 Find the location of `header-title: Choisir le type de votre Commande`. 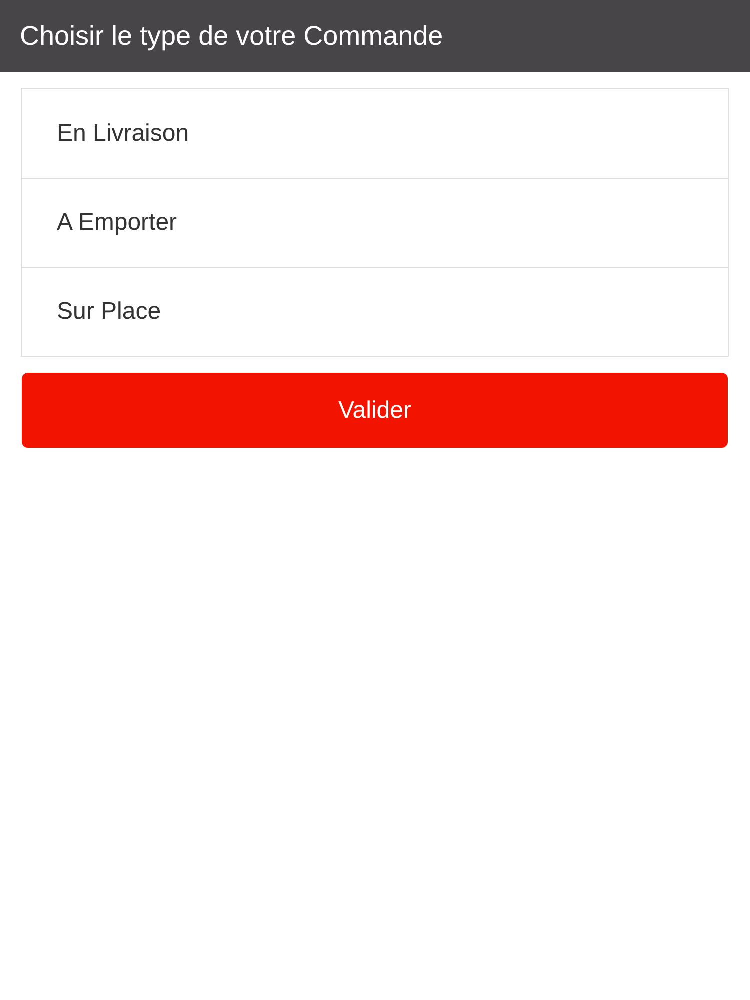

header-title: Choisir le type de votre Commande is located at coordinates (232, 36).